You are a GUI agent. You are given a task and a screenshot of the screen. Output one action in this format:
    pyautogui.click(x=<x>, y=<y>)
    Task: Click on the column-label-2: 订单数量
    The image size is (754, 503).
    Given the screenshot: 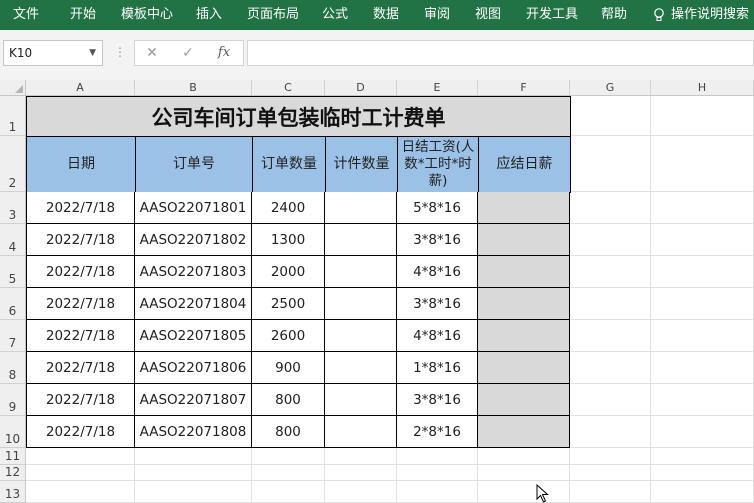 What is the action you would take?
    pyautogui.click(x=289, y=164)
    